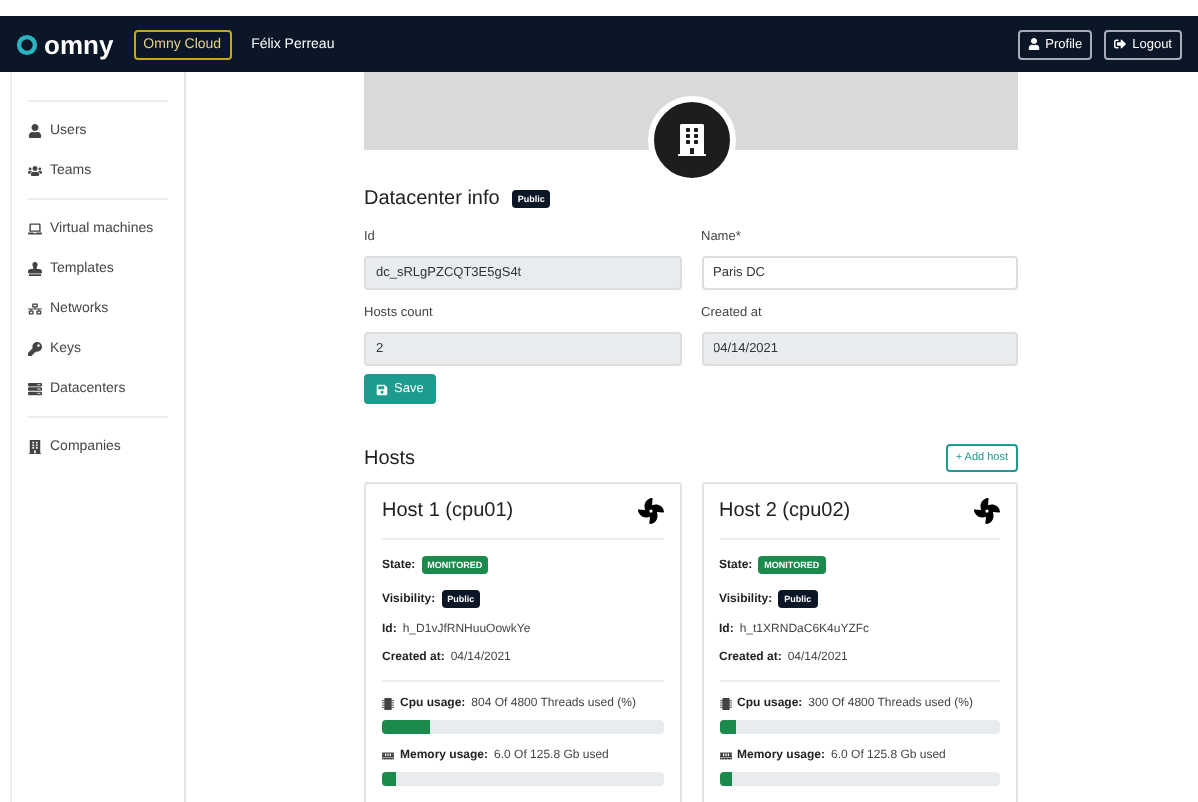  I want to click on network-icon, so click(35, 308).